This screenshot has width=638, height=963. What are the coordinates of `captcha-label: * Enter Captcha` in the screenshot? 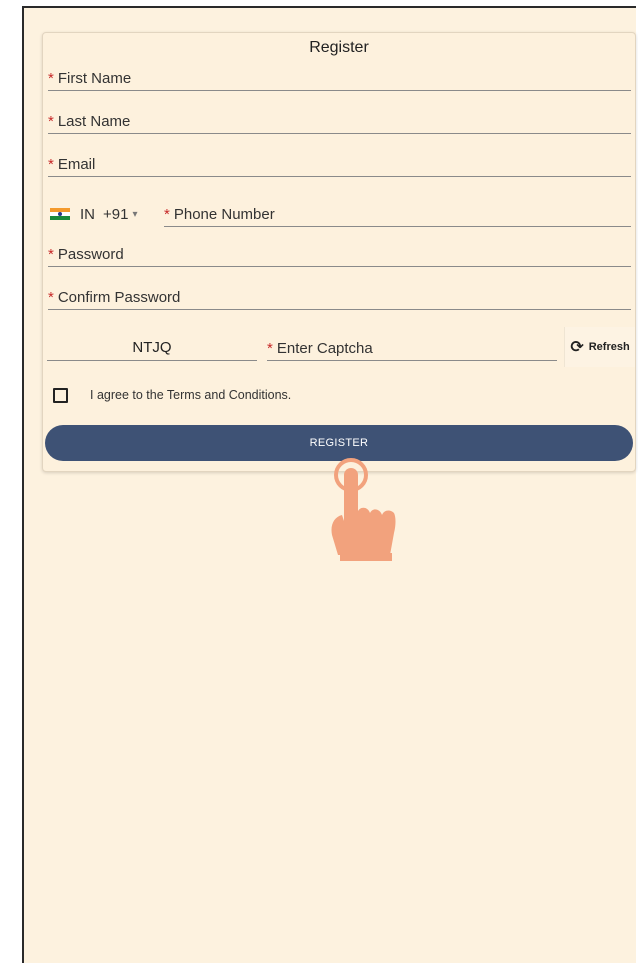 It's located at (320, 348).